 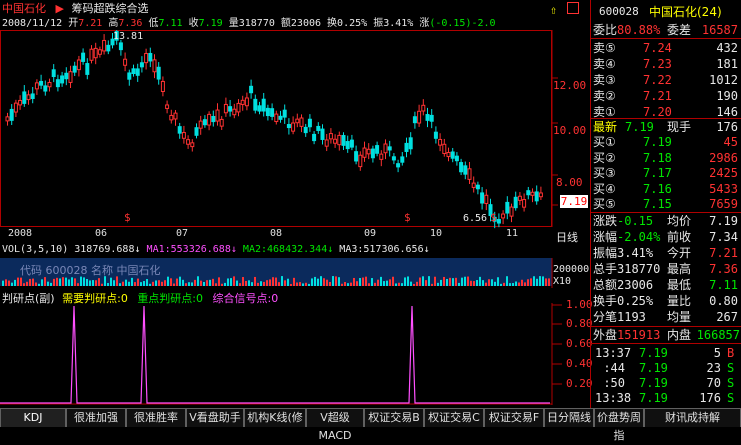 What do you see at coordinates (60, 8) in the screenshot?
I see `play-arrow-icon: ▶` at bounding box center [60, 8].